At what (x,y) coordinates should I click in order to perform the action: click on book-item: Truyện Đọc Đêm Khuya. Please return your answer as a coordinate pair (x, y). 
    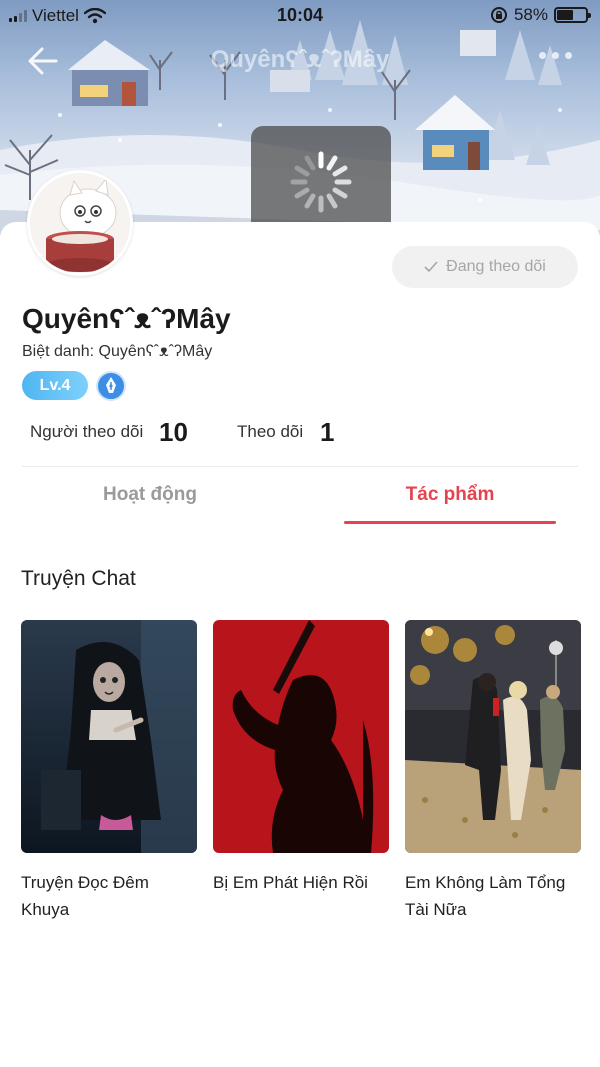
    Looking at the image, I should click on (109, 771).